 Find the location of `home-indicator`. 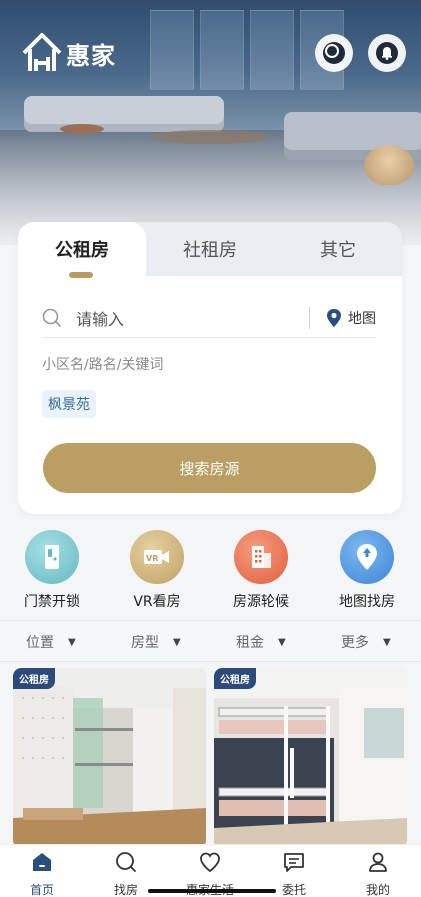

home-indicator is located at coordinates (212, 891).